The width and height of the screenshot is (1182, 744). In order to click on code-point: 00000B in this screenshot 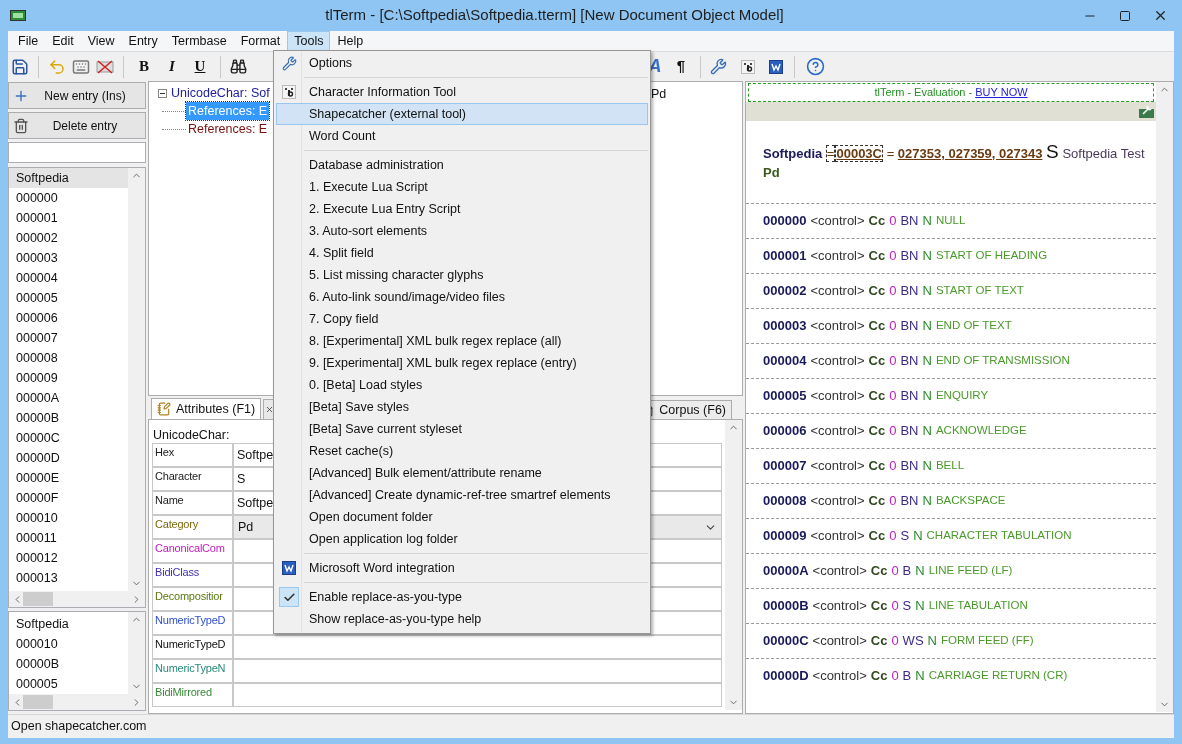, I will do `click(786, 606)`.